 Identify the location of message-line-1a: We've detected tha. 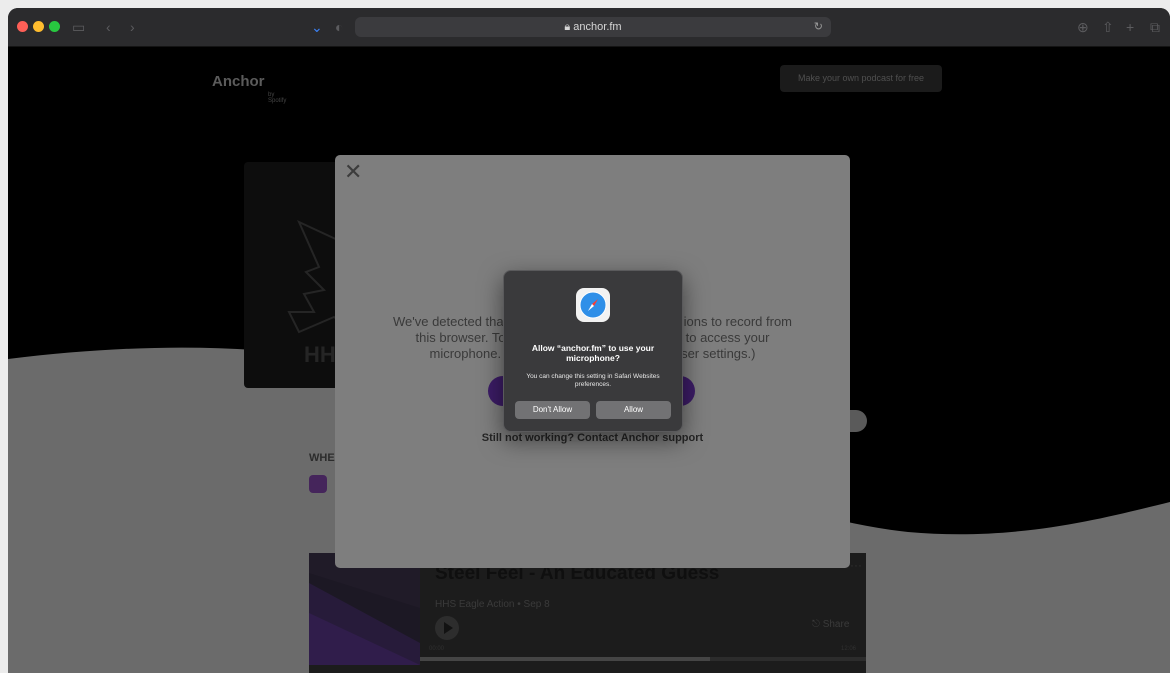
(448, 321).